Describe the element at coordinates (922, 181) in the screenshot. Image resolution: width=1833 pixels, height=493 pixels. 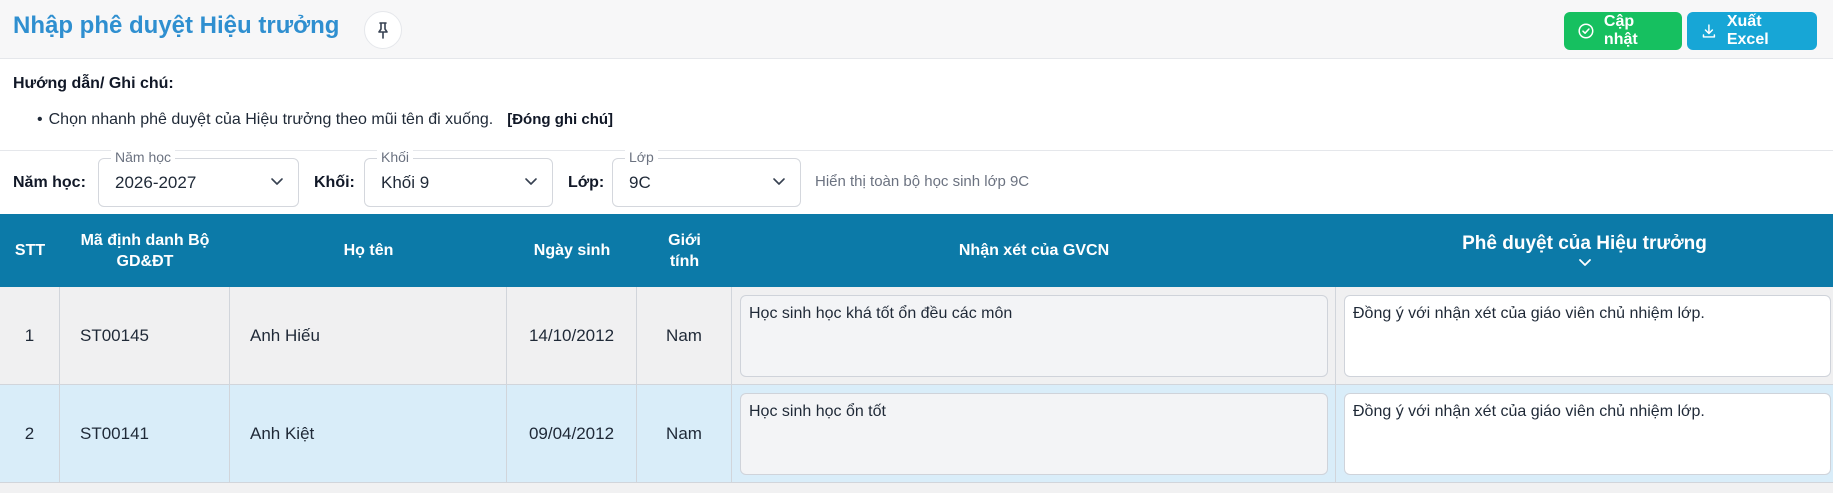
I see `filter-hint: Hiển thị toàn bộ học sinh lớp 9C` at that location.